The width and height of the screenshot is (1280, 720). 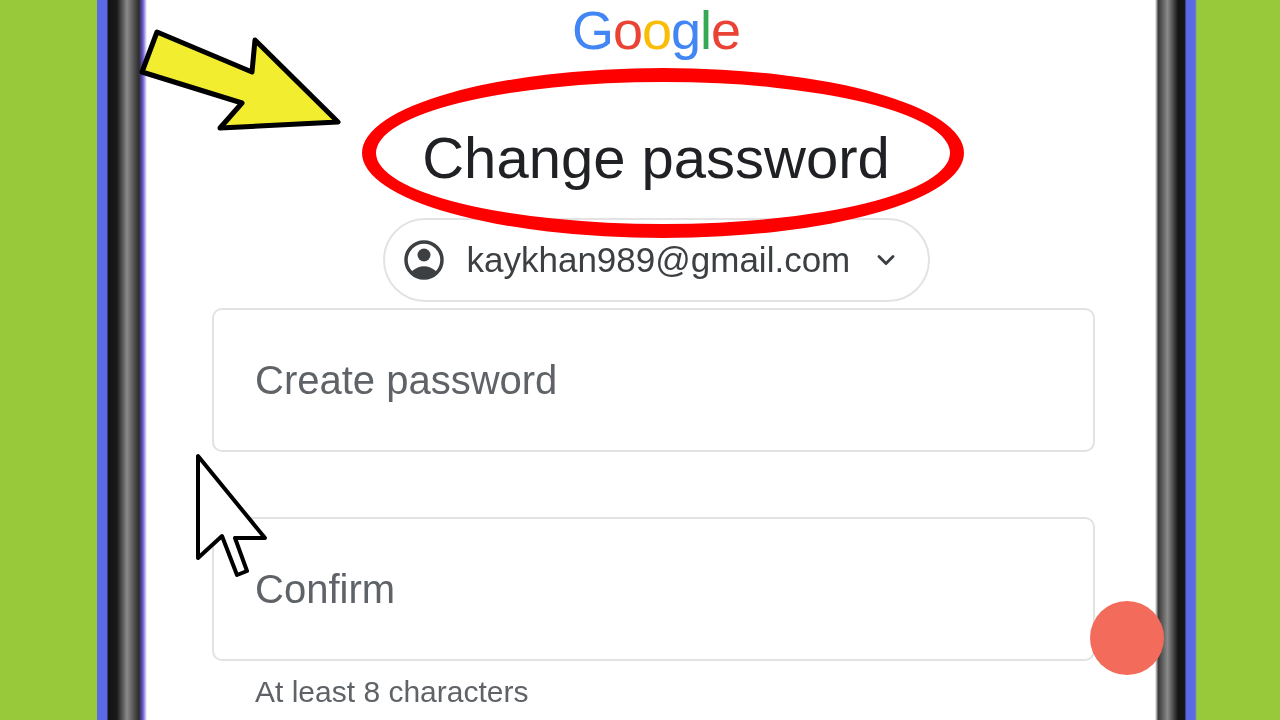 What do you see at coordinates (653, 380) in the screenshot?
I see `password-field: Create password` at bounding box center [653, 380].